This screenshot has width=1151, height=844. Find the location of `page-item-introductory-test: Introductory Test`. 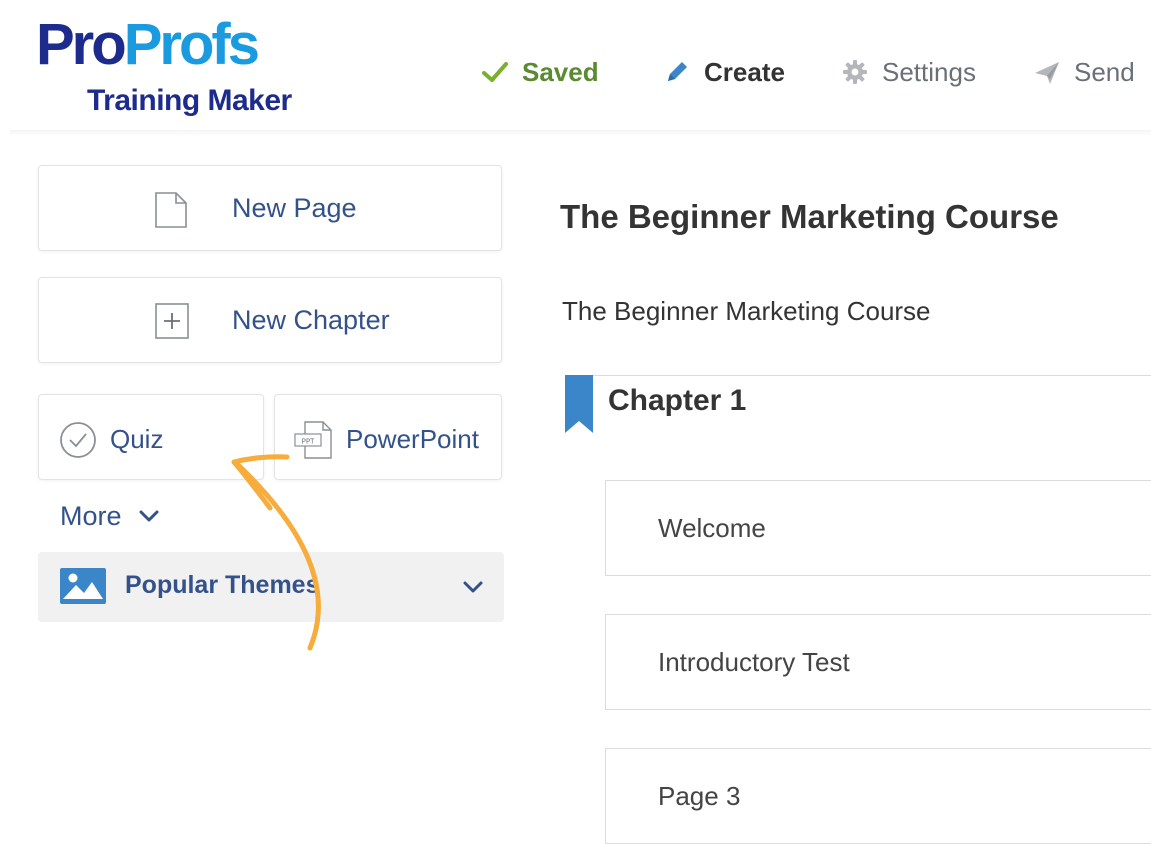

page-item-introductory-test: Introductory Test is located at coordinates (878, 662).